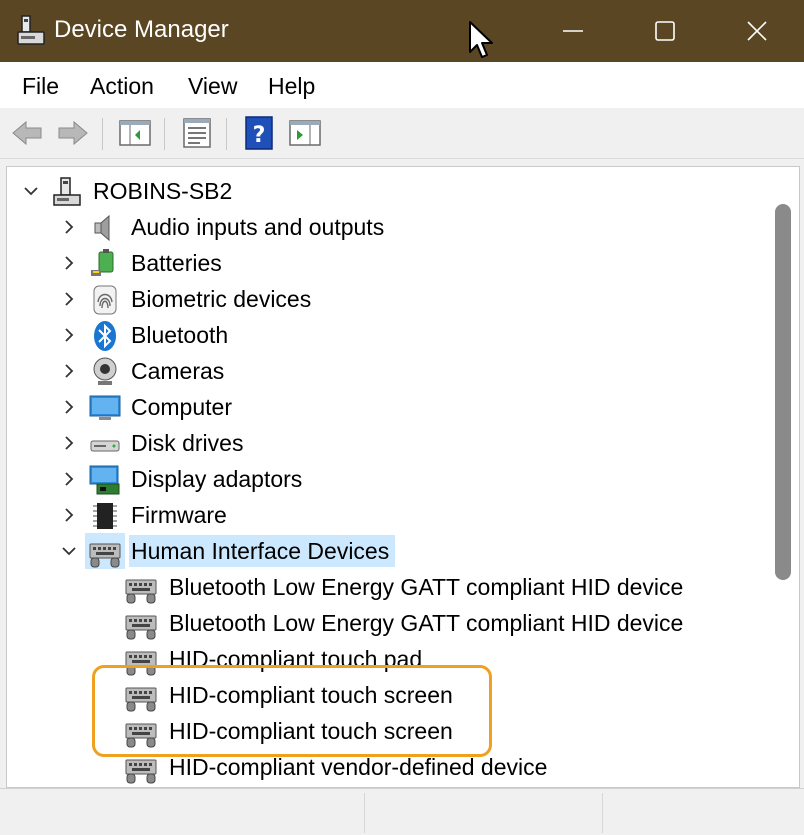  I want to click on forward-icon, so click(73, 133).